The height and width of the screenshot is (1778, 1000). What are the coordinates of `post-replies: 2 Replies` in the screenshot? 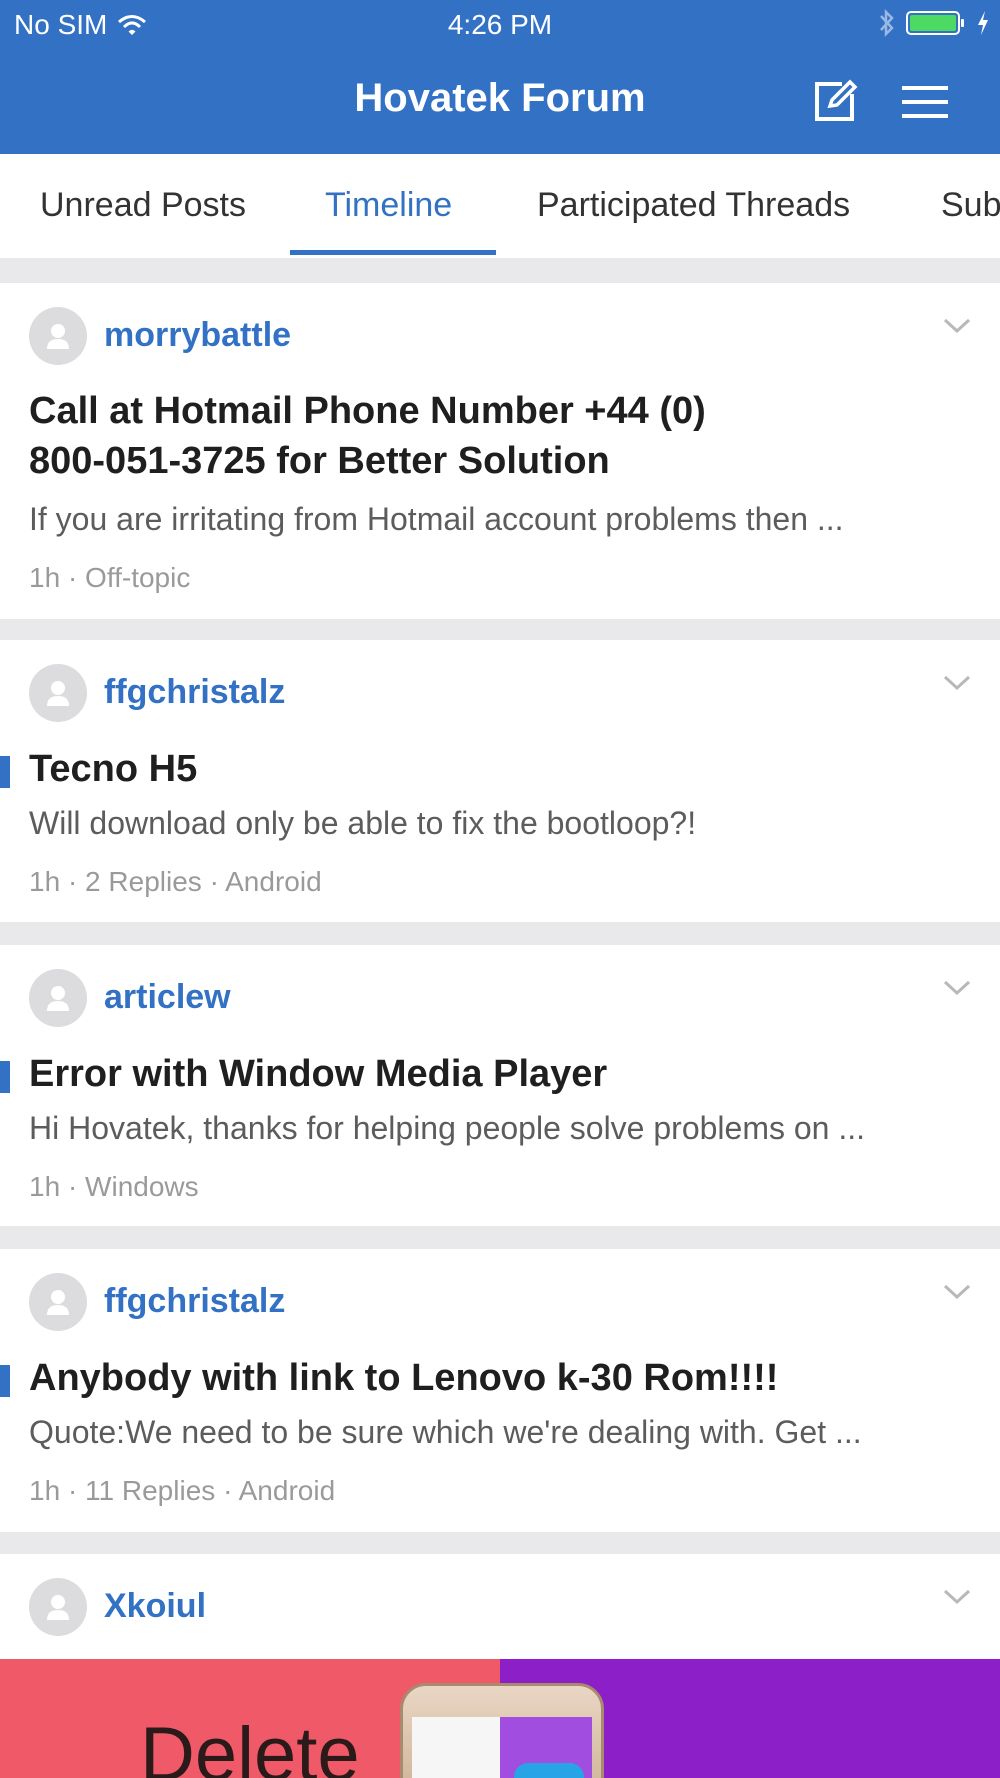 It's located at (143, 881).